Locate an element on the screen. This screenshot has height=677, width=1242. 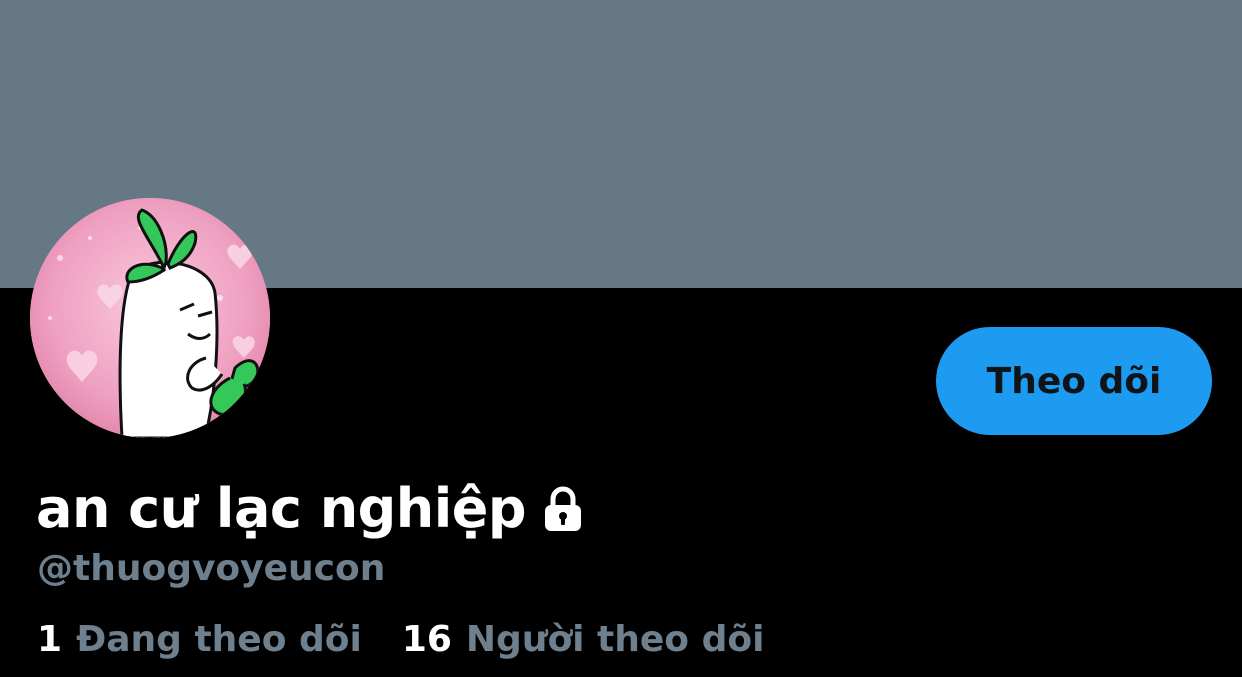
avatar is located at coordinates (150, 318).